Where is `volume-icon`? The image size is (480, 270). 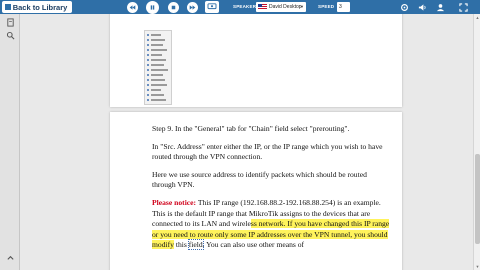 volume-icon is located at coordinates (422, 7).